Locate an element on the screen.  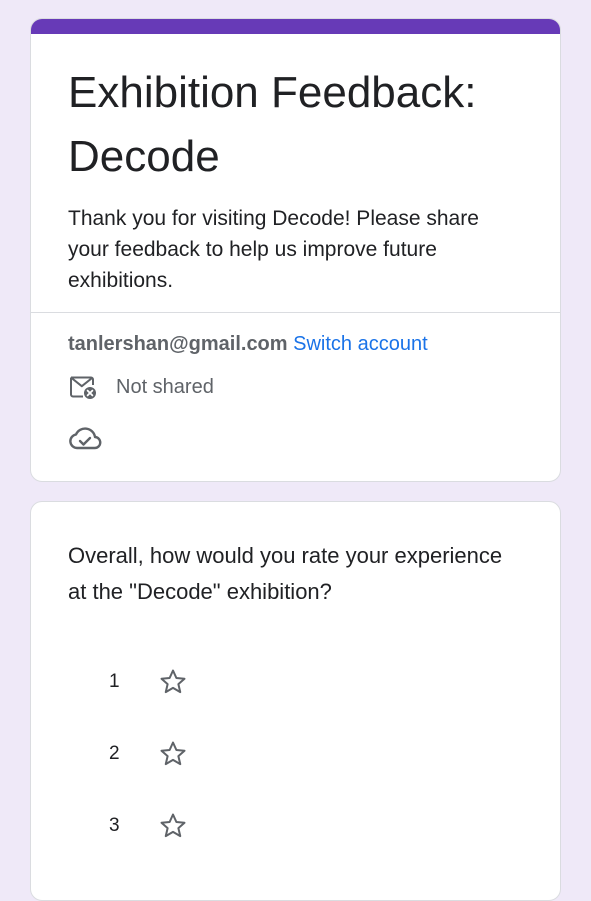
rating-option-1: 1 is located at coordinates (148, 682).